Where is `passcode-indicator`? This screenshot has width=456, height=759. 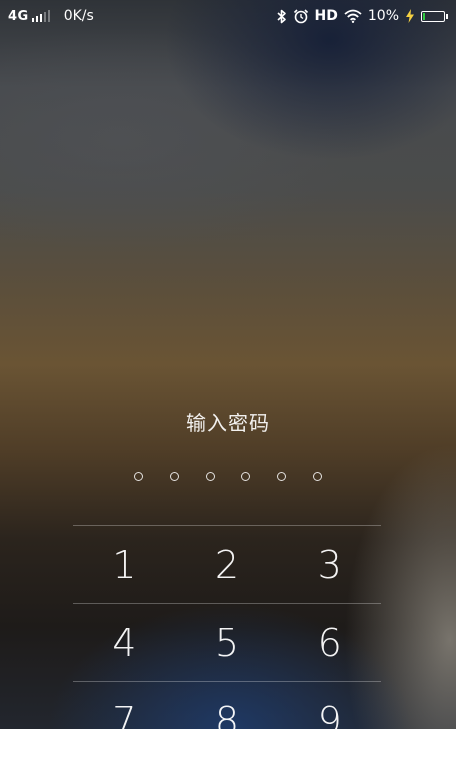
passcode-indicator is located at coordinates (228, 476).